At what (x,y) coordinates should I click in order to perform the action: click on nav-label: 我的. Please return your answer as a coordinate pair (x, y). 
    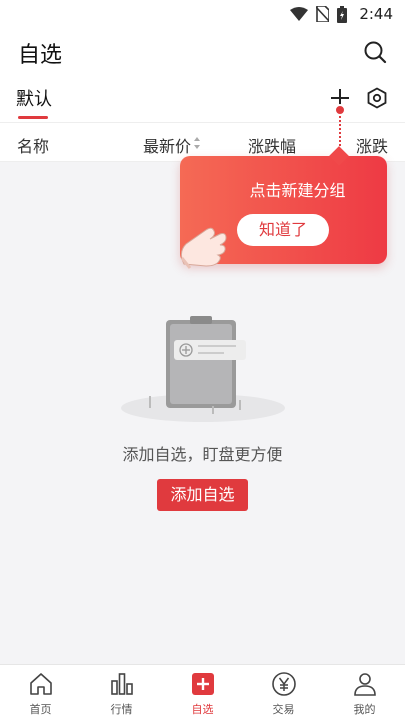
    Looking at the image, I should click on (364, 709).